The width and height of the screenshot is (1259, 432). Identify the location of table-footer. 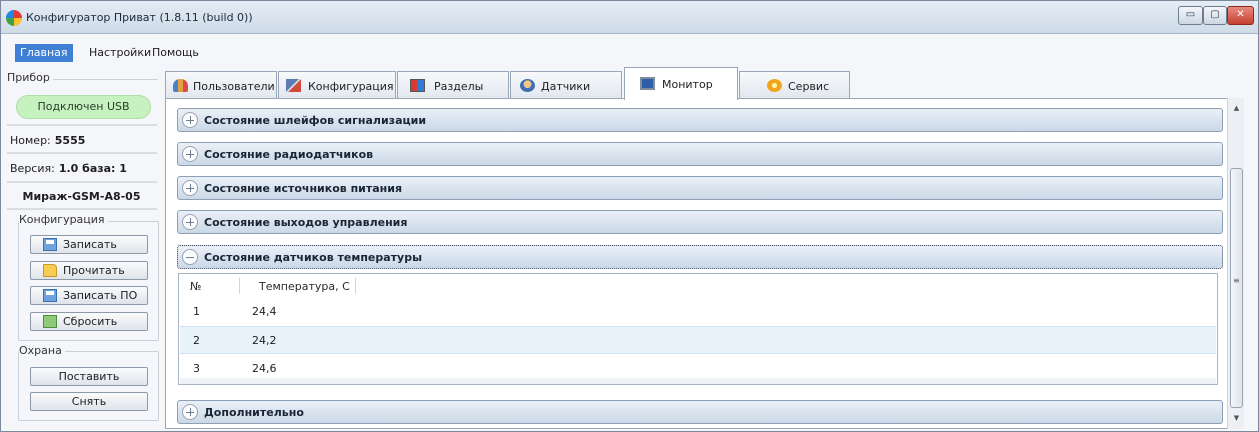
(698, 381).